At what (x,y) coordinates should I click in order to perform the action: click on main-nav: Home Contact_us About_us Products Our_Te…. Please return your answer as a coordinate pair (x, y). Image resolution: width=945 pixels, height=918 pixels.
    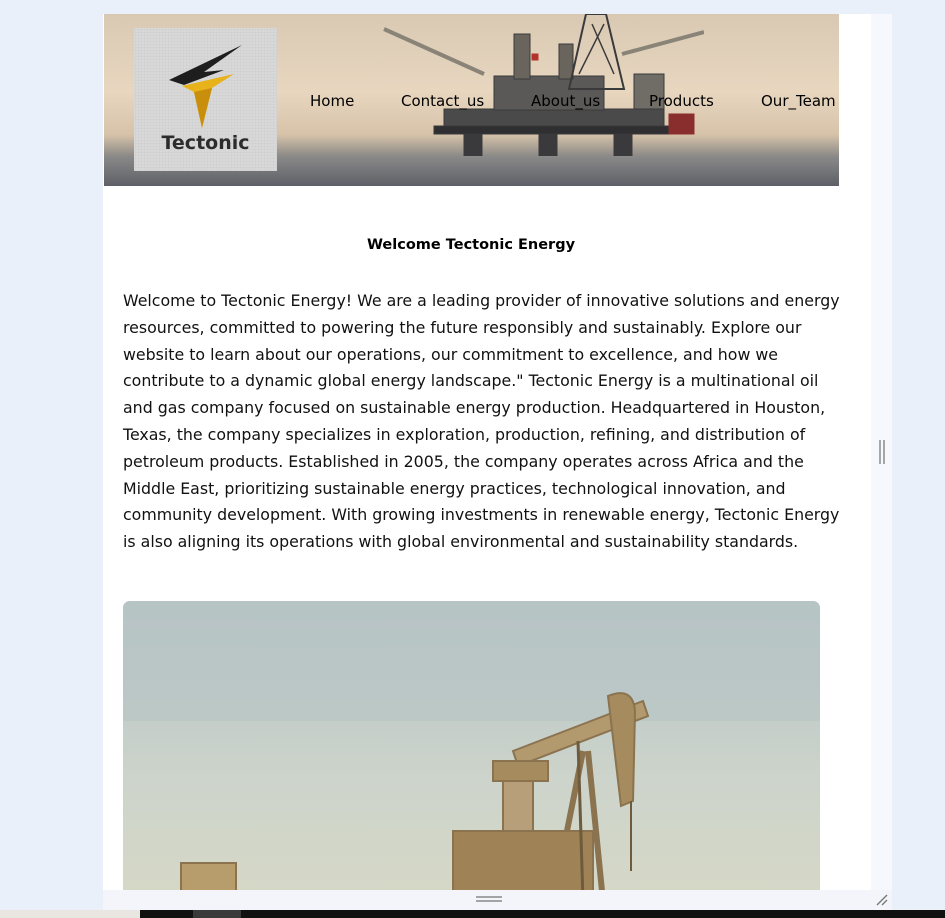
    Looking at the image, I should click on (471, 102).